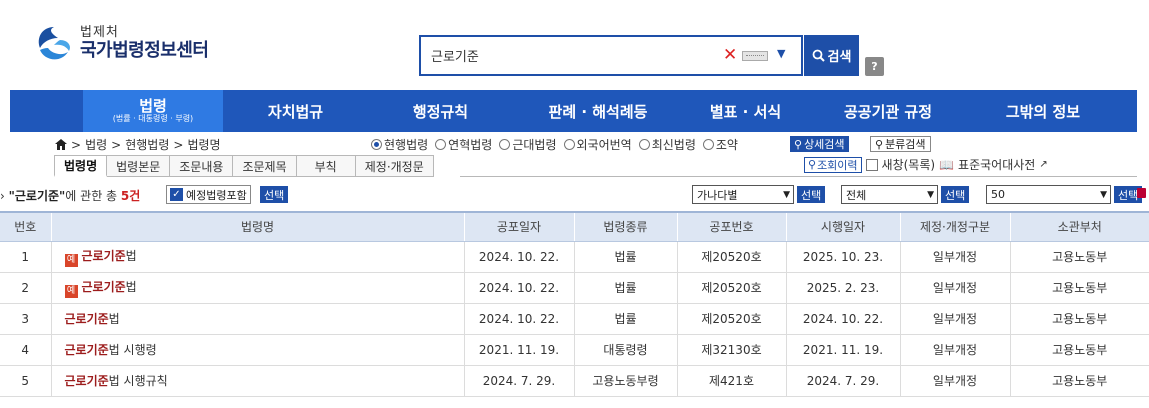 The image size is (1149, 408). What do you see at coordinates (96, 144) in the screenshot?
I see `breadcrumb-item: 법령` at bounding box center [96, 144].